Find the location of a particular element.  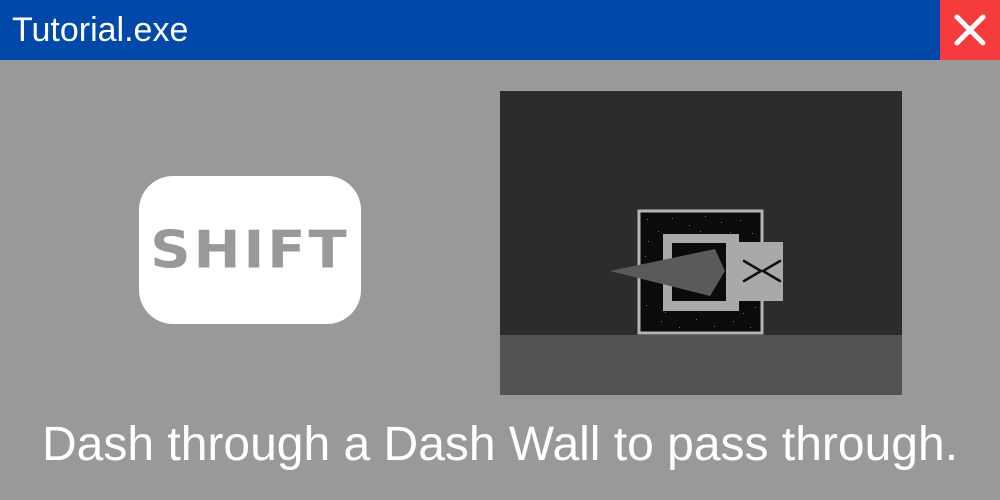

title-bar: Tutorial.exe is located at coordinates (500, 30).